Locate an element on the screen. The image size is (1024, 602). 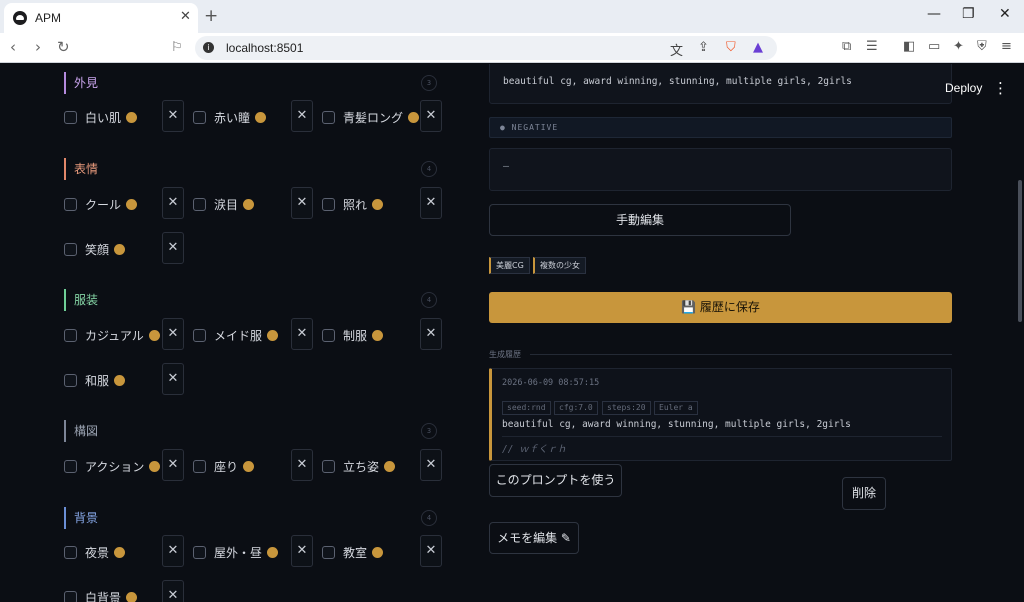
remove-night-view-button: ✕ is located at coordinates (173, 551).